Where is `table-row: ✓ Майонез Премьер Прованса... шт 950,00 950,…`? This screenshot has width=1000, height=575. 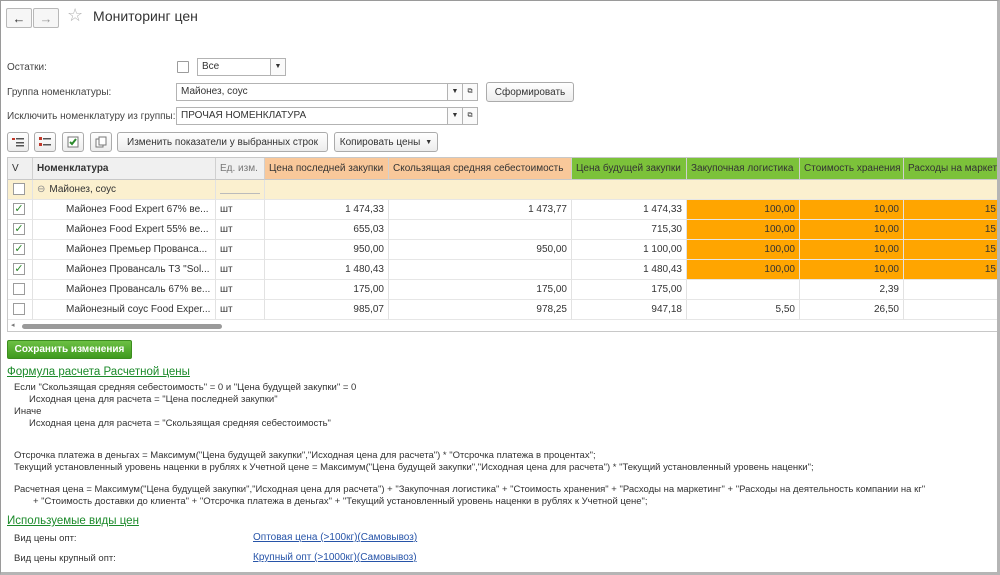 table-row: ✓ Майонез Премьер Прованса... шт 950,00 950,… is located at coordinates (503, 250).